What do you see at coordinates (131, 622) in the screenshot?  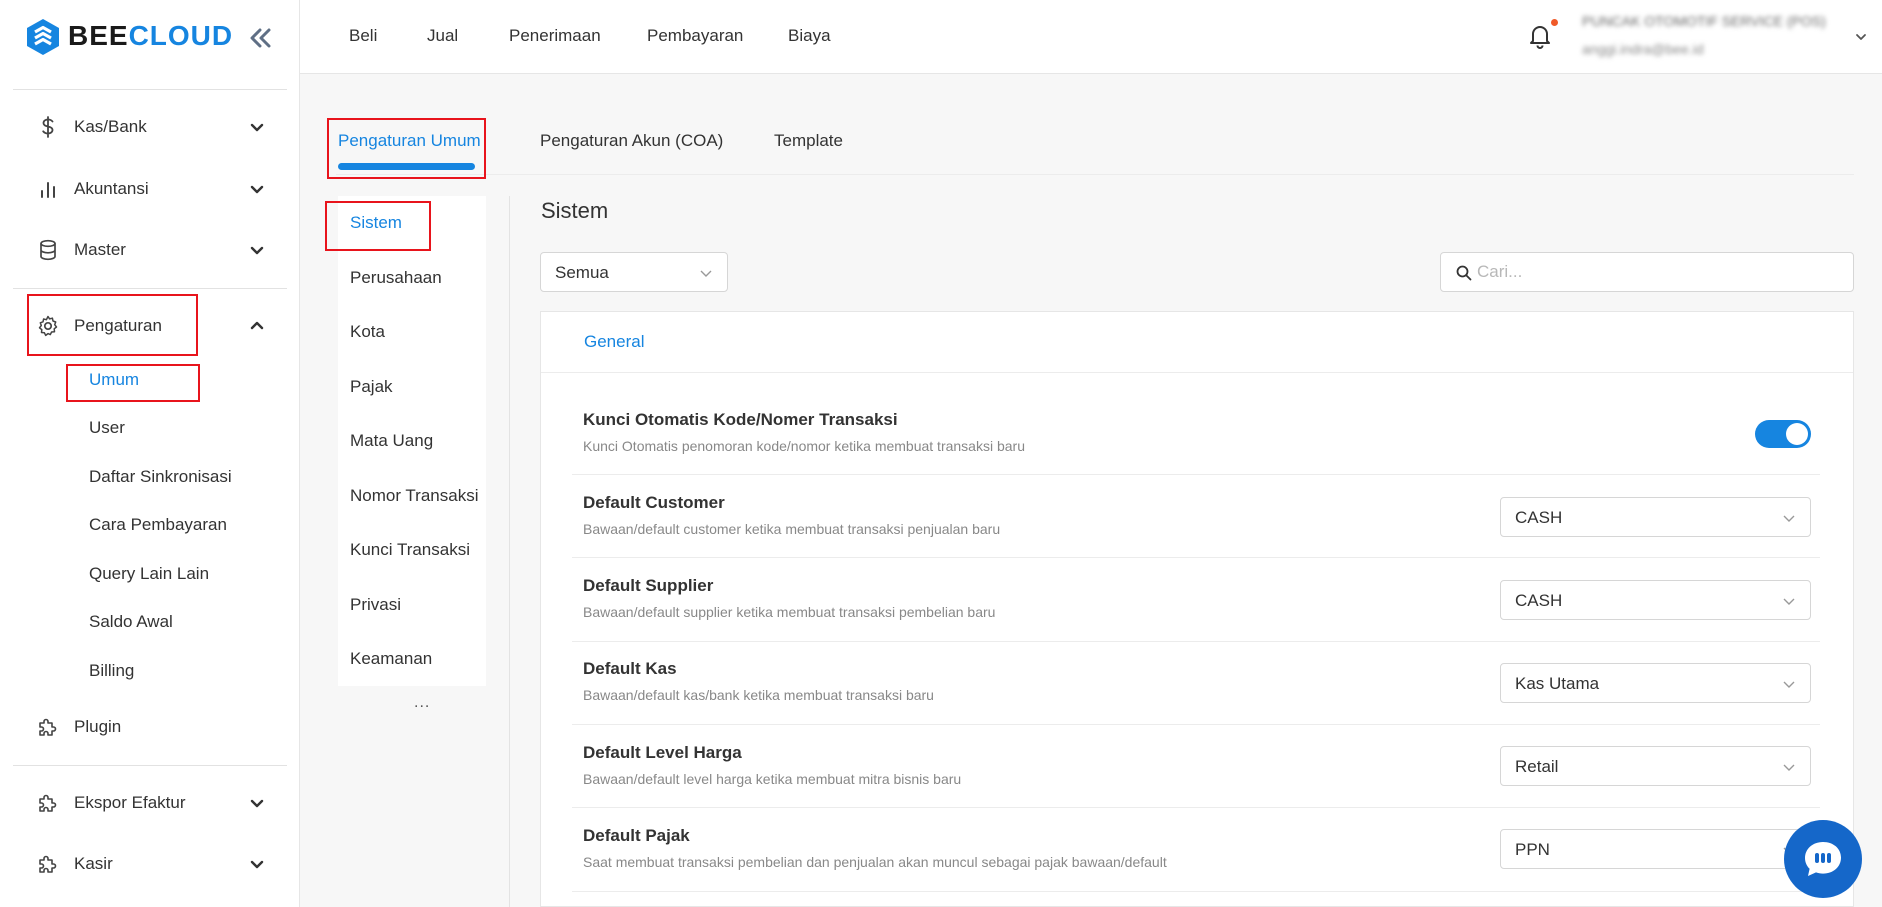 I see `sidebar-subitem-saldo-awal: Saldo Awal` at bounding box center [131, 622].